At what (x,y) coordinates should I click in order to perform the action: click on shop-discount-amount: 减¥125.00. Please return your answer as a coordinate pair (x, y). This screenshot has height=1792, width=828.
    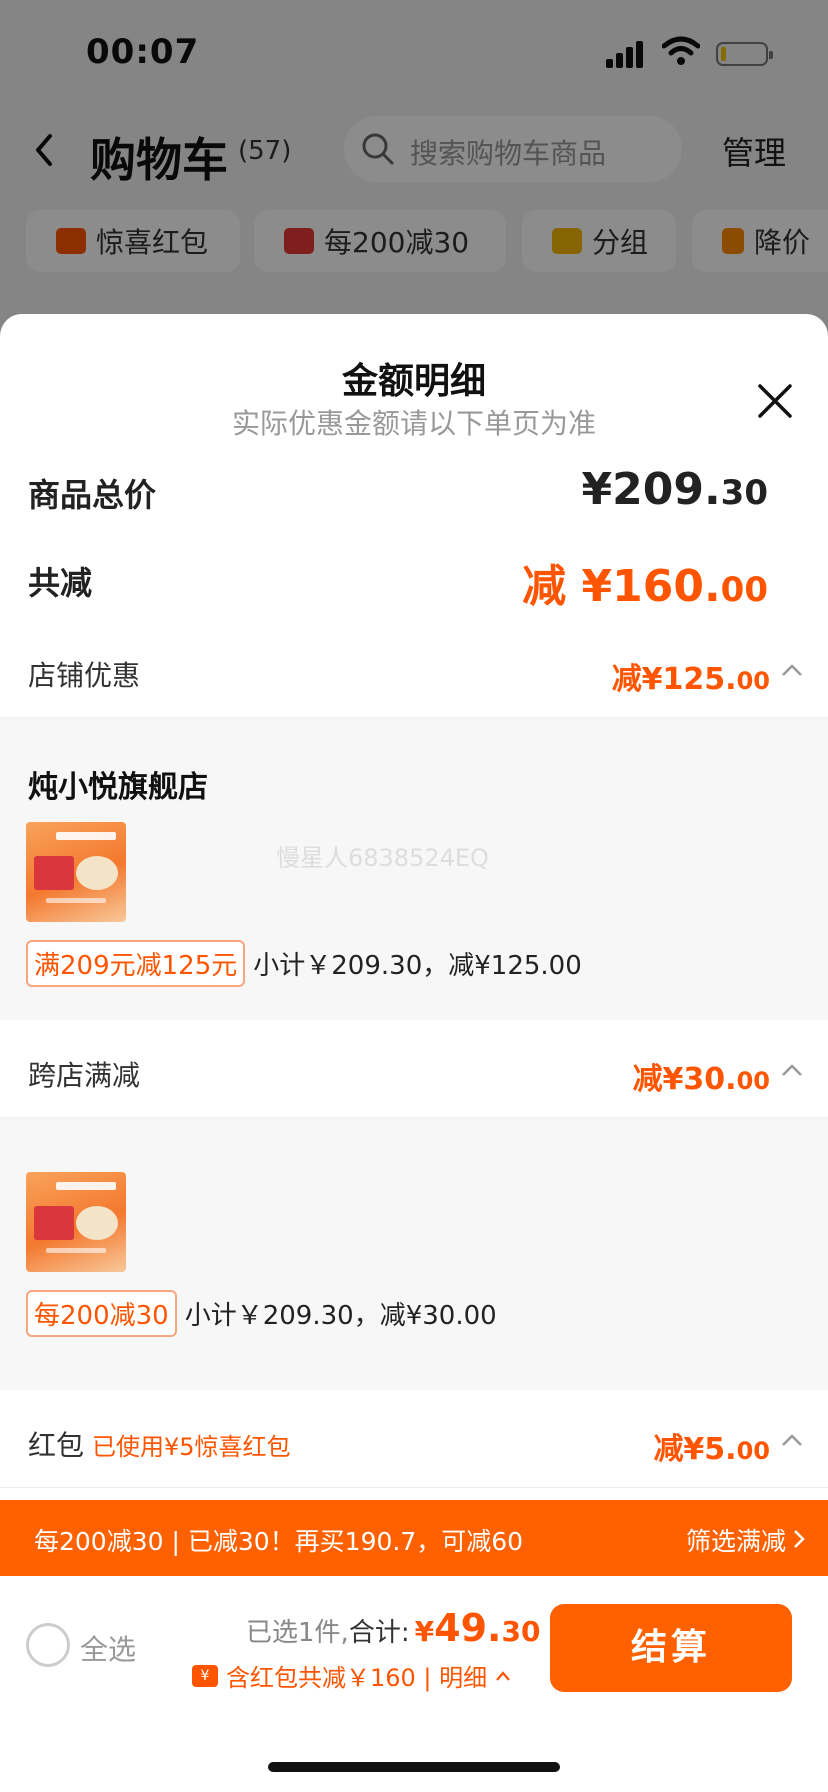
    Looking at the image, I should click on (690, 679).